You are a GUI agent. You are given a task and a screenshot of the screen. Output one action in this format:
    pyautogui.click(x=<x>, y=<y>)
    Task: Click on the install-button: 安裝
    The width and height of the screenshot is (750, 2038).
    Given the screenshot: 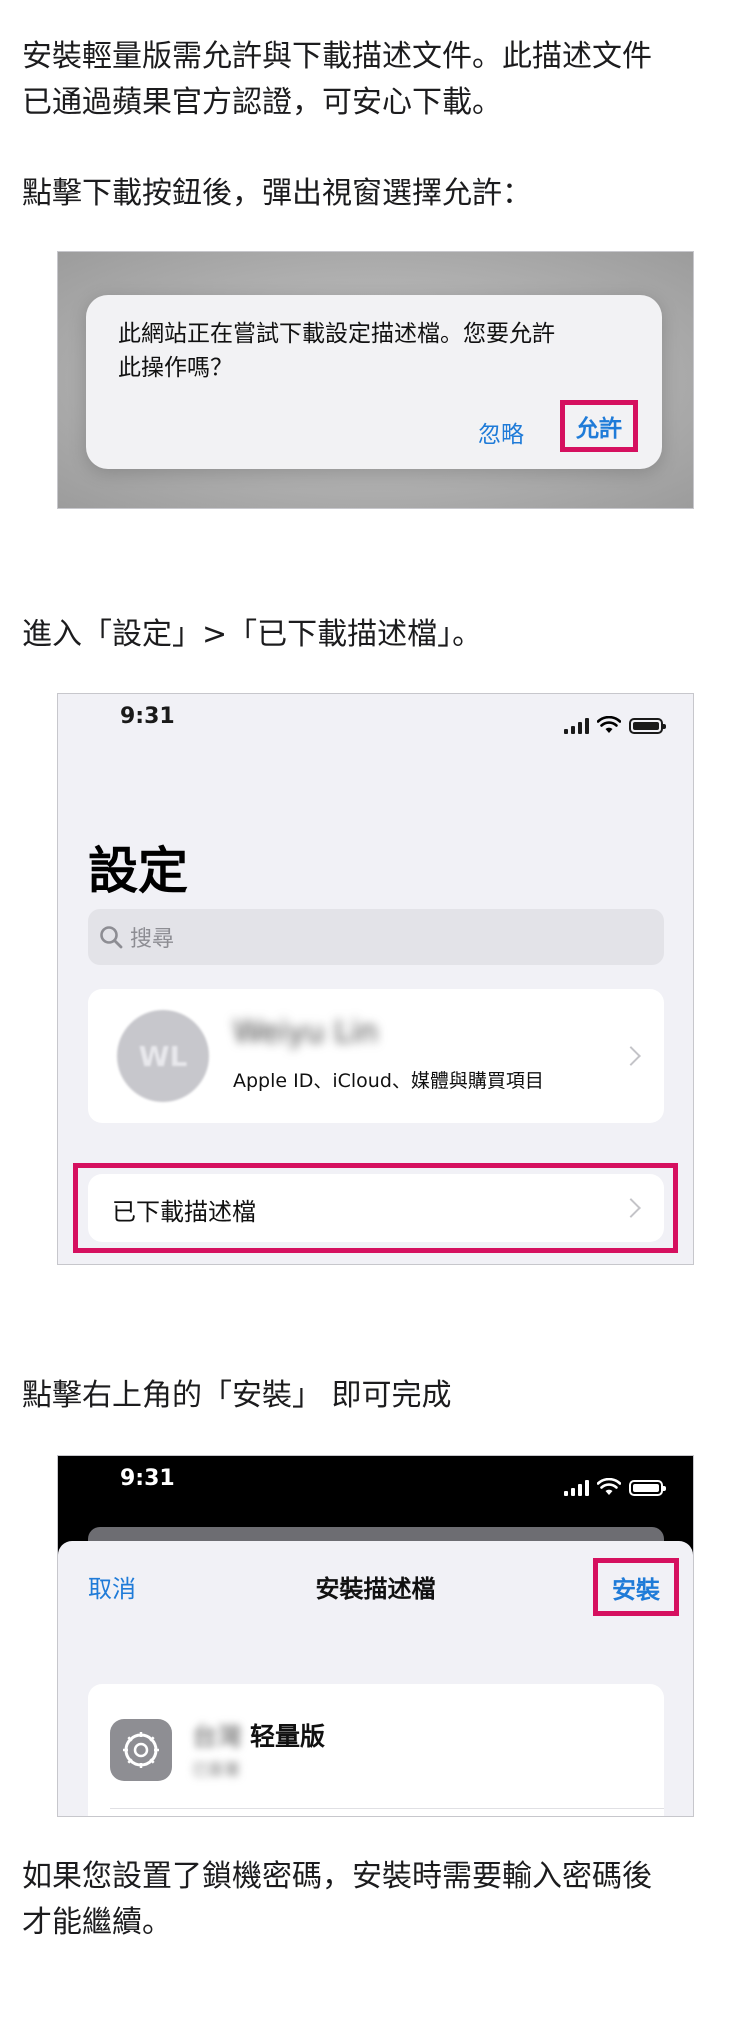 What is the action you would take?
    pyautogui.click(x=636, y=1587)
    